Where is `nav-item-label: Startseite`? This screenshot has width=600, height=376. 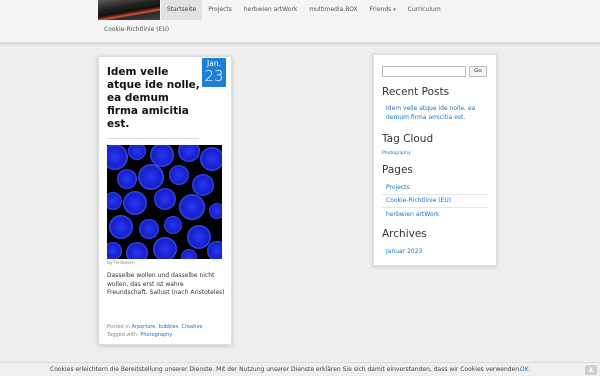 nav-item-label: Startseite is located at coordinates (182, 9).